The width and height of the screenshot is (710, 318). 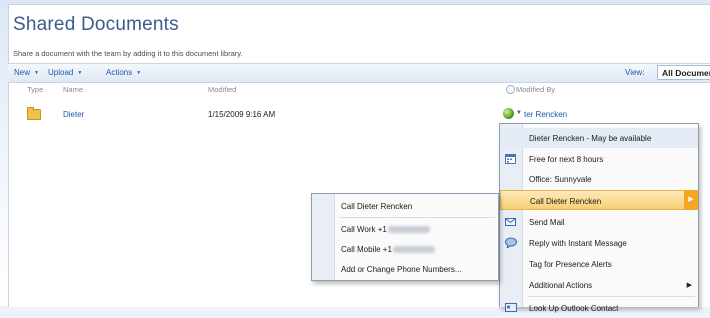 What do you see at coordinates (574, 308) in the screenshot?
I see `lookup-contact-label: Look Up Outlook Contact` at bounding box center [574, 308].